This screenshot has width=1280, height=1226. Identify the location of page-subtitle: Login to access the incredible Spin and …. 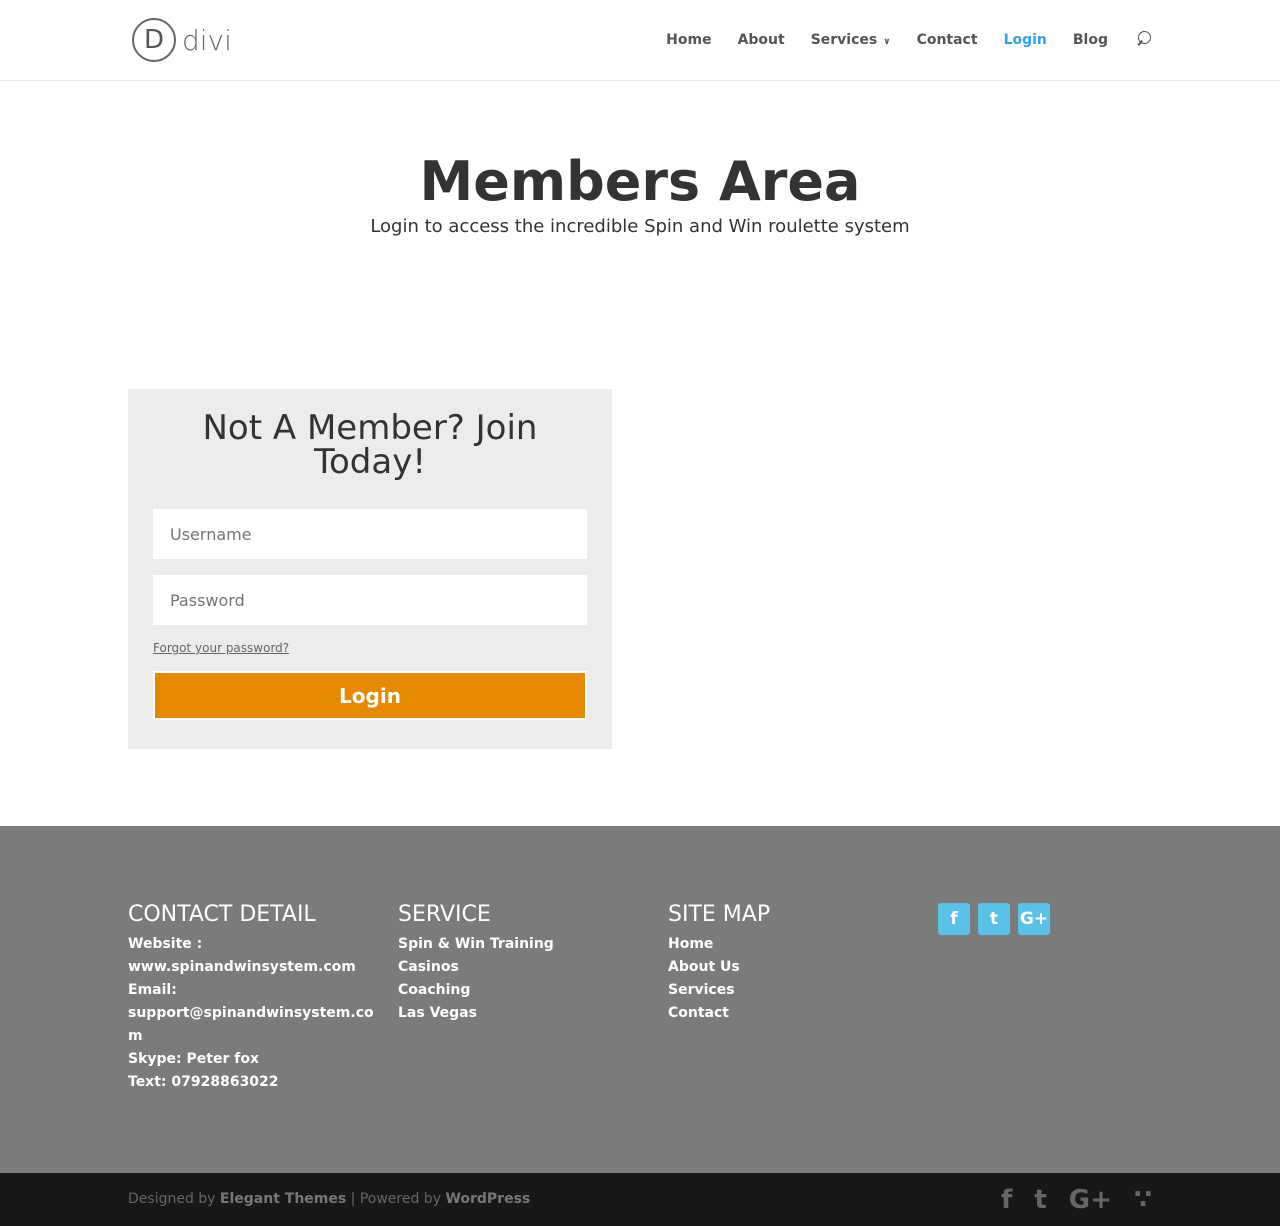
(640, 226).